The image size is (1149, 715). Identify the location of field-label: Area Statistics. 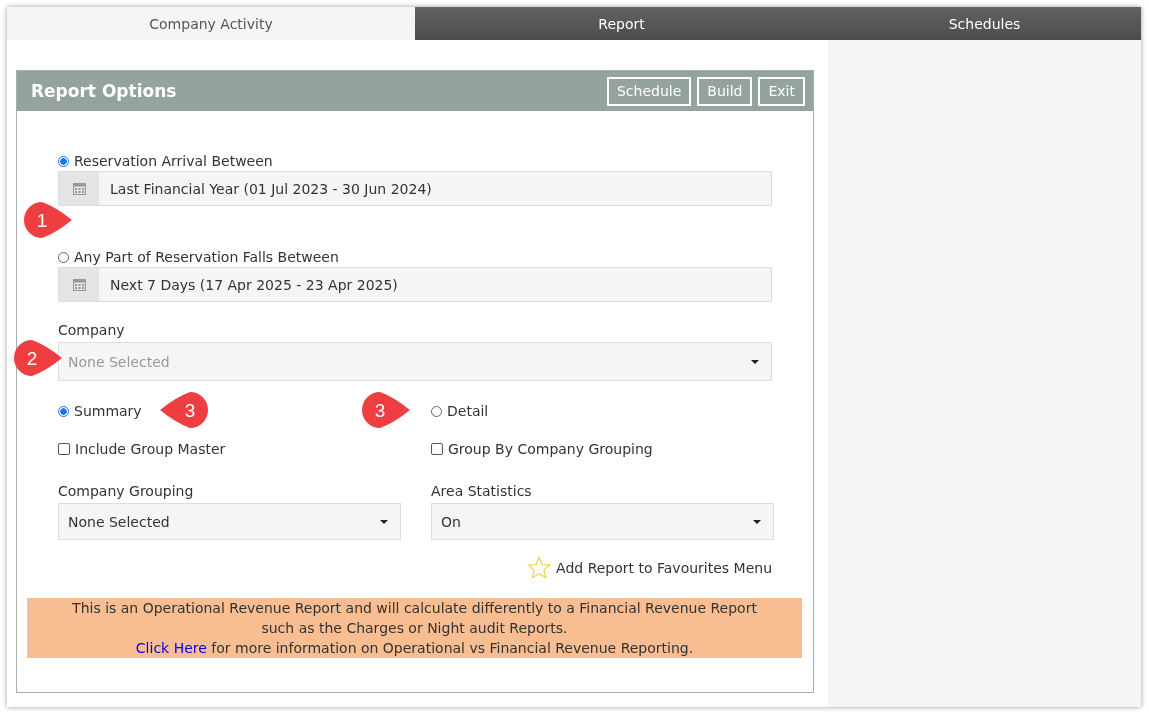
(482, 492).